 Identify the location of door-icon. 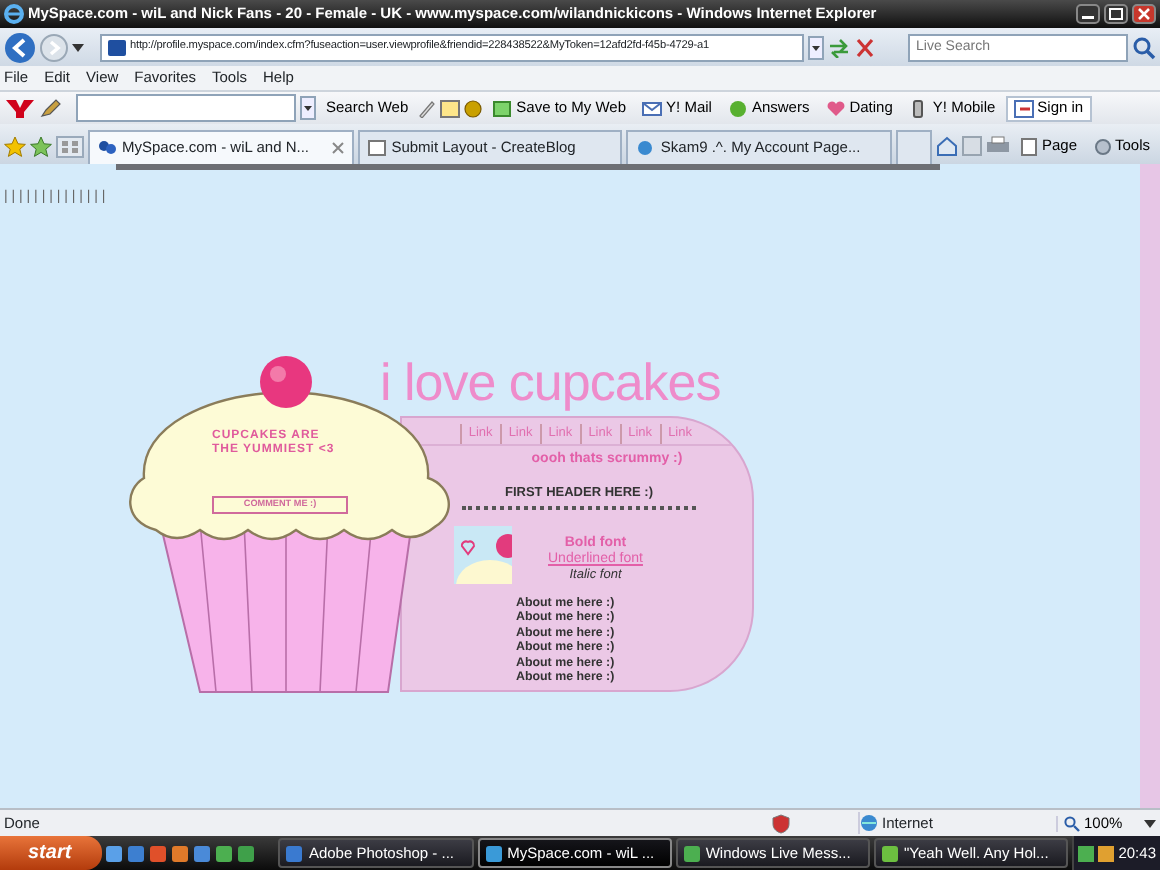
(1023, 108).